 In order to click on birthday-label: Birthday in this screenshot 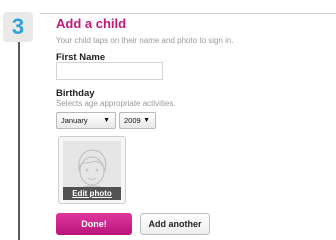, I will do `click(75, 93)`.